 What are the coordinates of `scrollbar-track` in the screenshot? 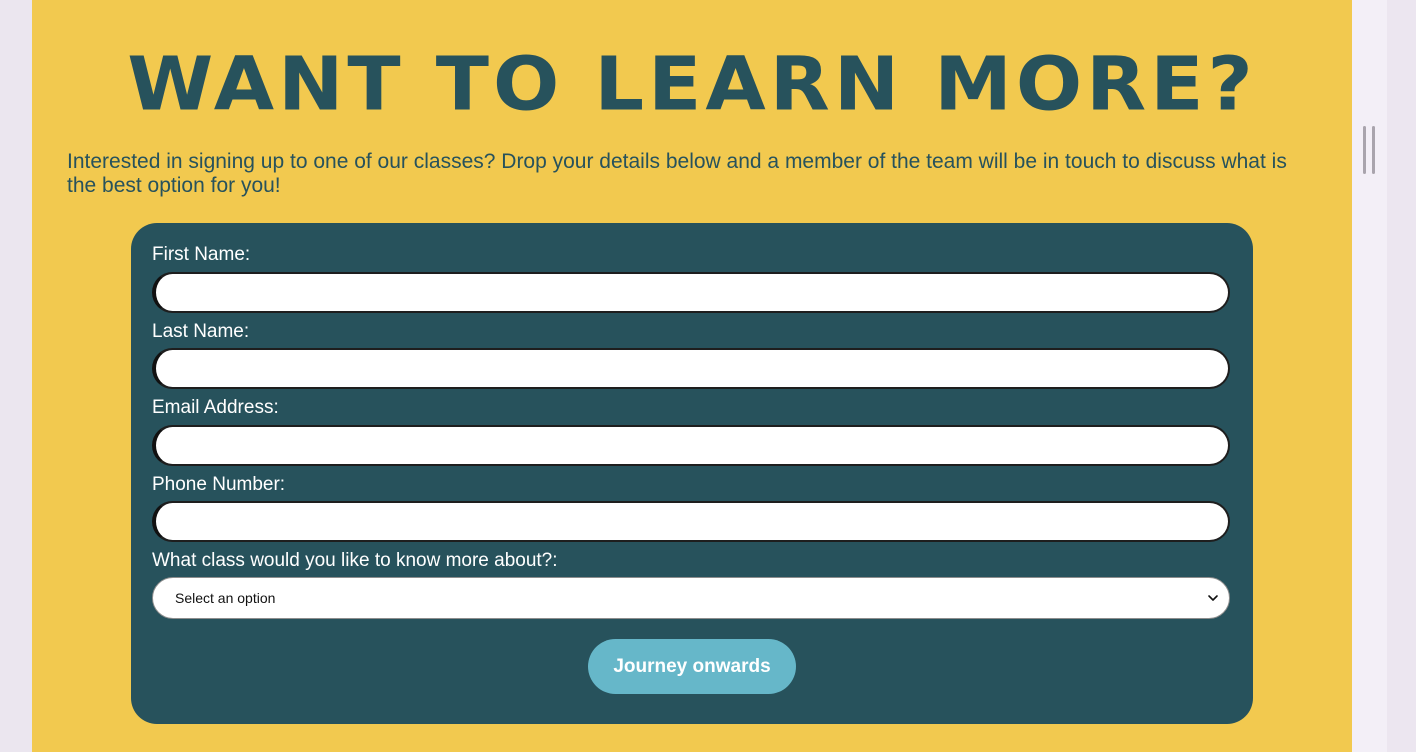 It's located at (1401, 376).